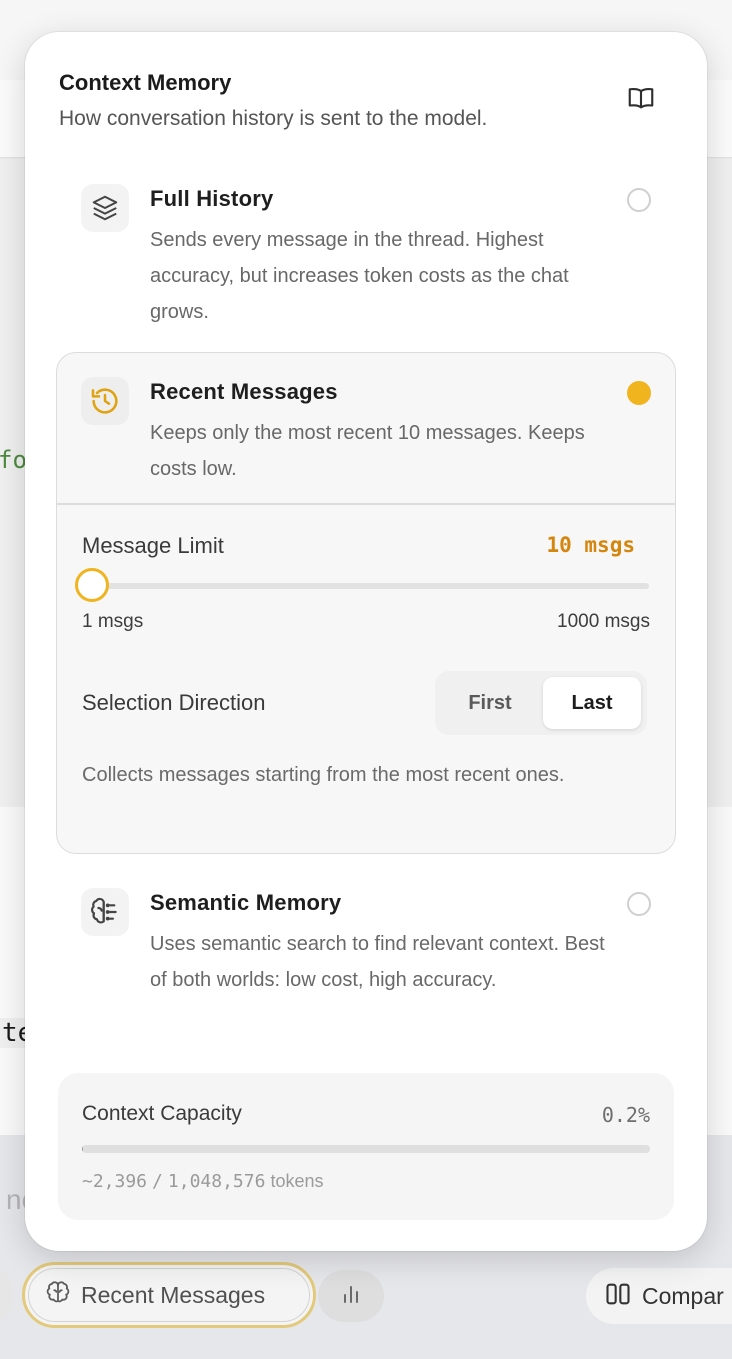 The image size is (732, 1359). I want to click on memory-mode-button-label: Recent Messages, so click(173, 1294).